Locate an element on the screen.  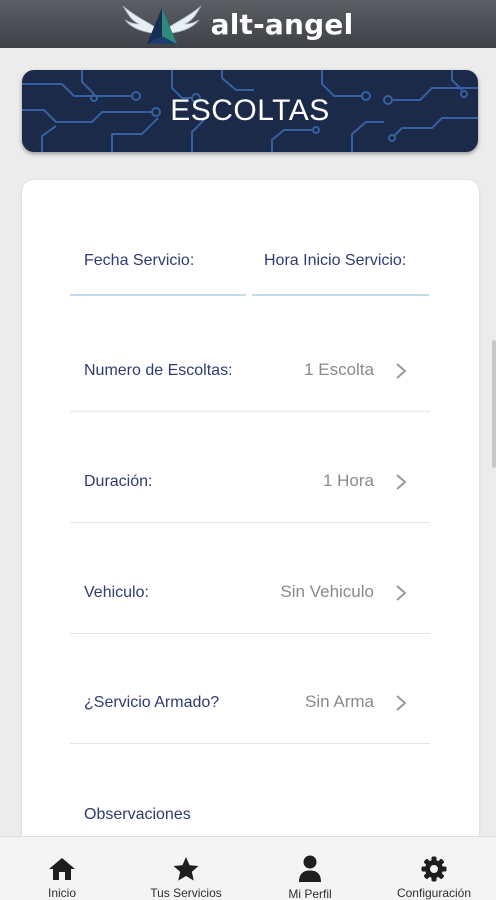
gear-icon is located at coordinates (434, 868).